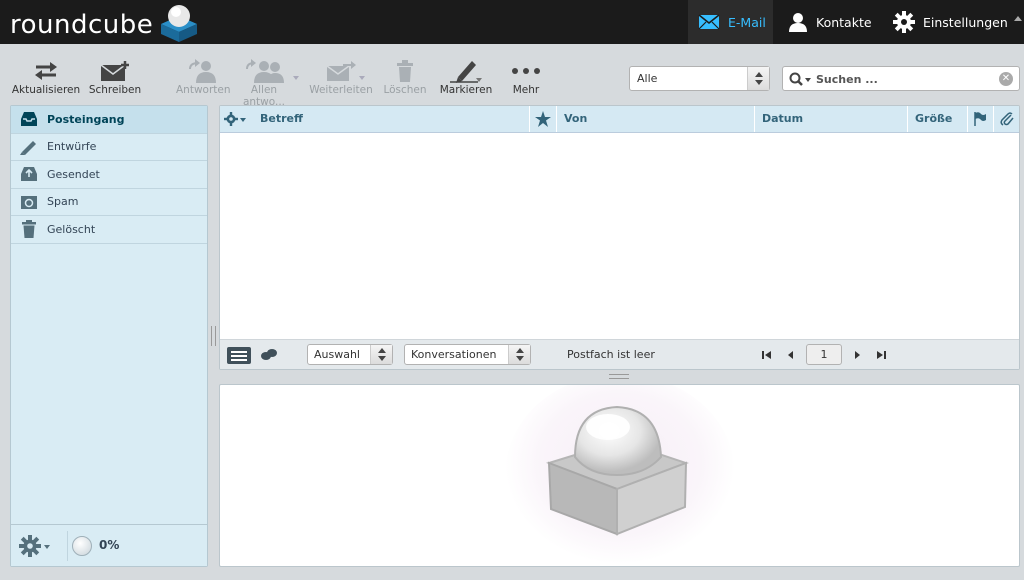 This screenshot has height=580, width=1024. Describe the element at coordinates (46, 90) in the screenshot. I see `refresh-label: Aktualisieren` at that location.